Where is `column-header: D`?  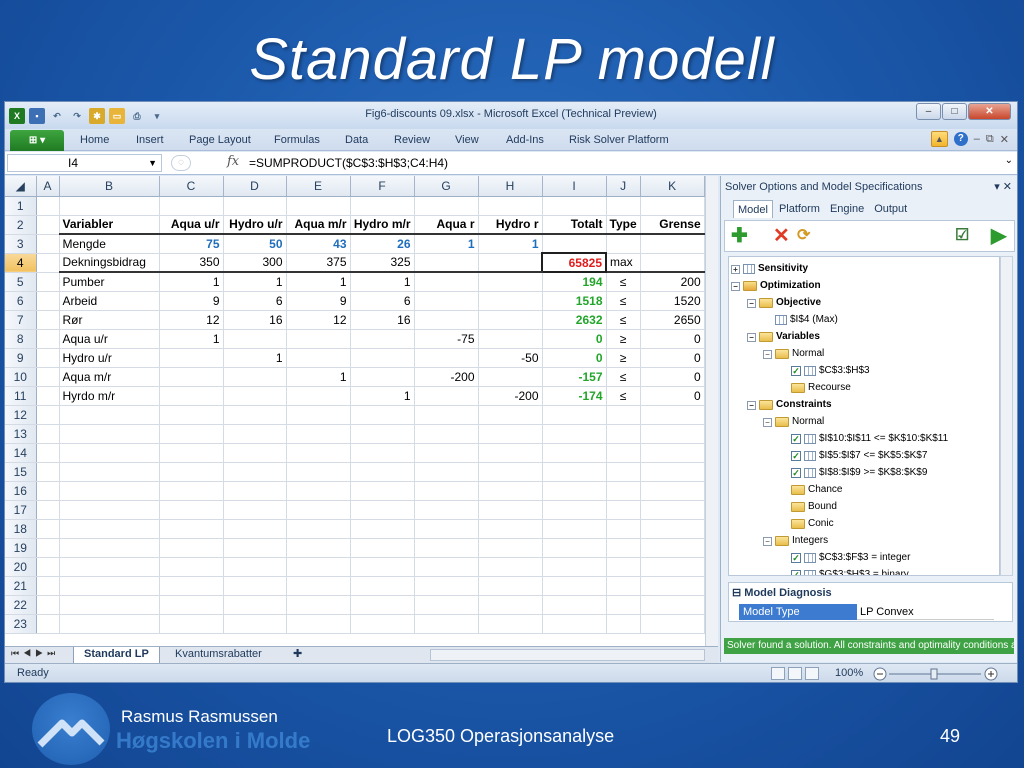
column-header: D is located at coordinates (255, 186).